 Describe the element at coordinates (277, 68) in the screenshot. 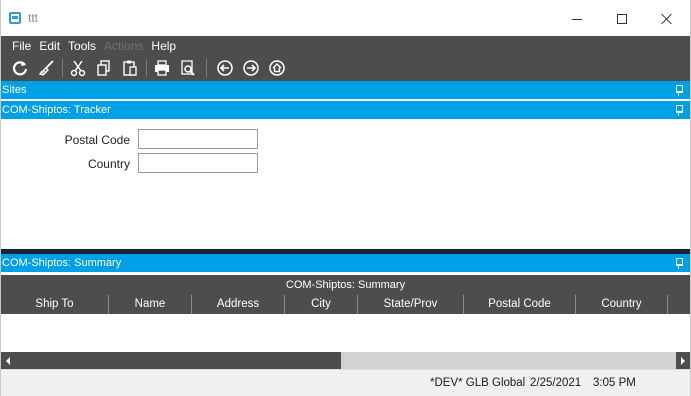

I see `home-icon` at that location.